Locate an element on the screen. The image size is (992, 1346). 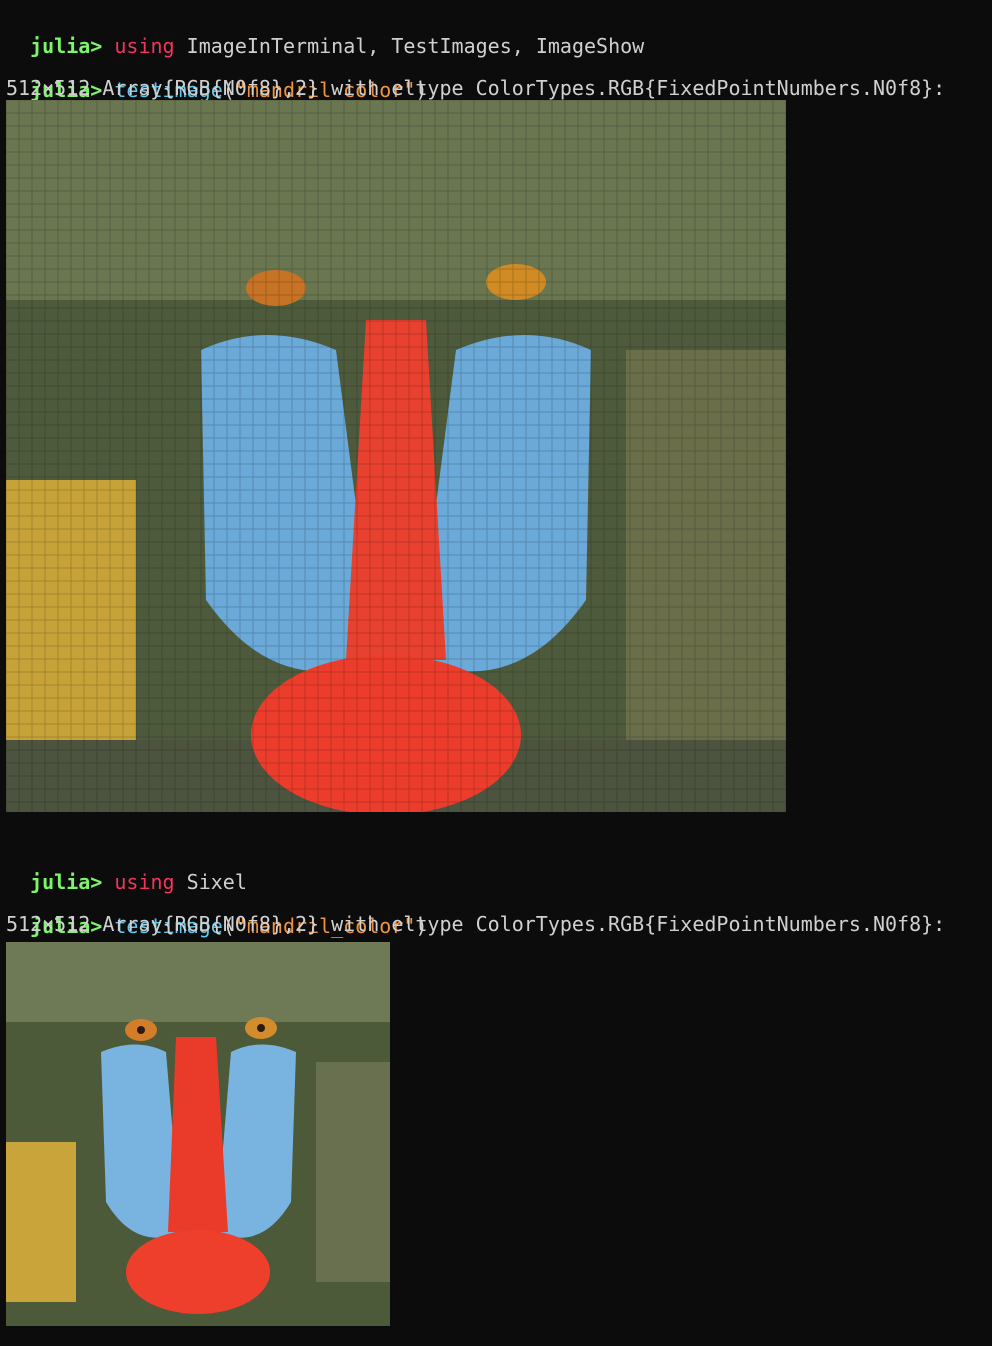
command-line-testimage: julia> testimage("mandril_color") is located at coordinates (216, 78).